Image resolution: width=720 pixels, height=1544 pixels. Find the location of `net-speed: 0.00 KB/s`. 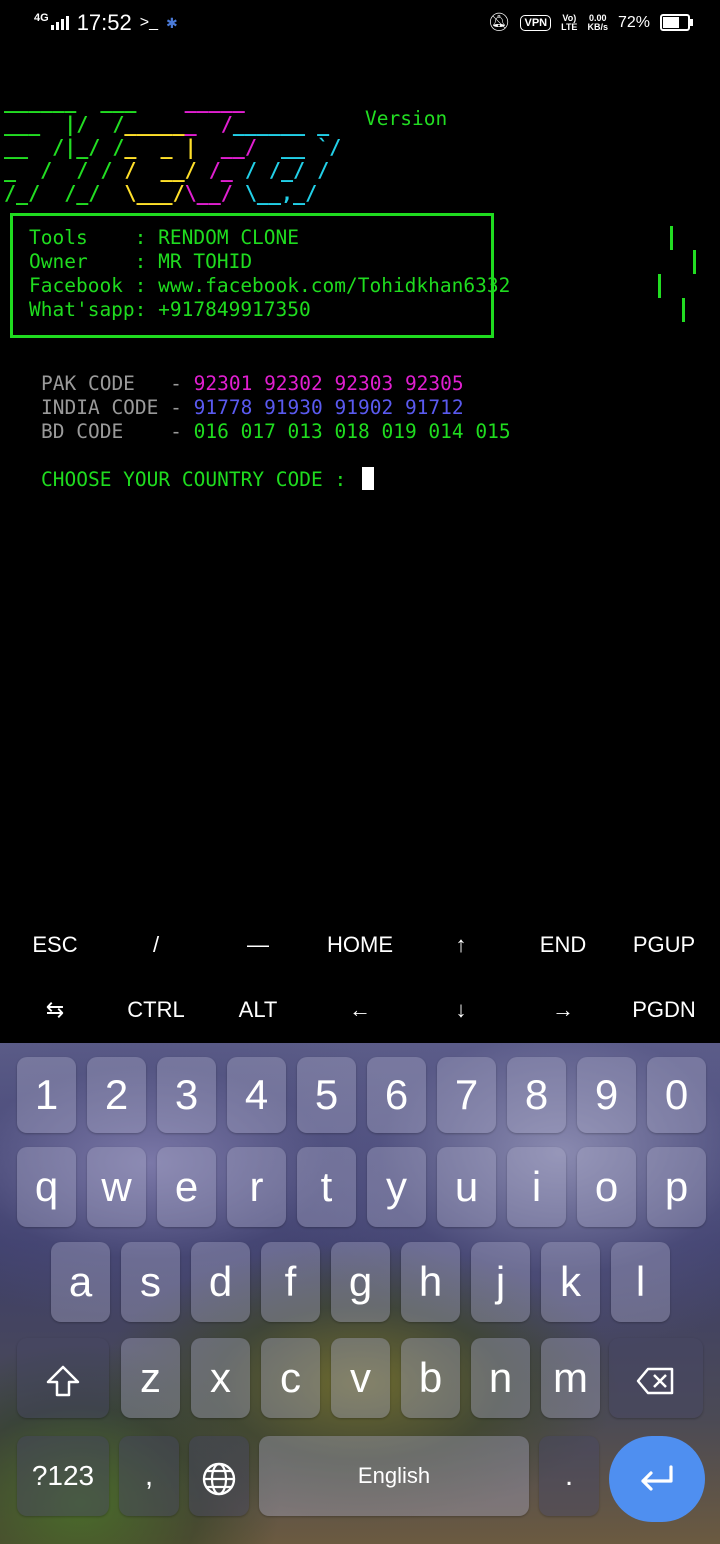

net-speed: 0.00 KB/s is located at coordinates (597, 22).